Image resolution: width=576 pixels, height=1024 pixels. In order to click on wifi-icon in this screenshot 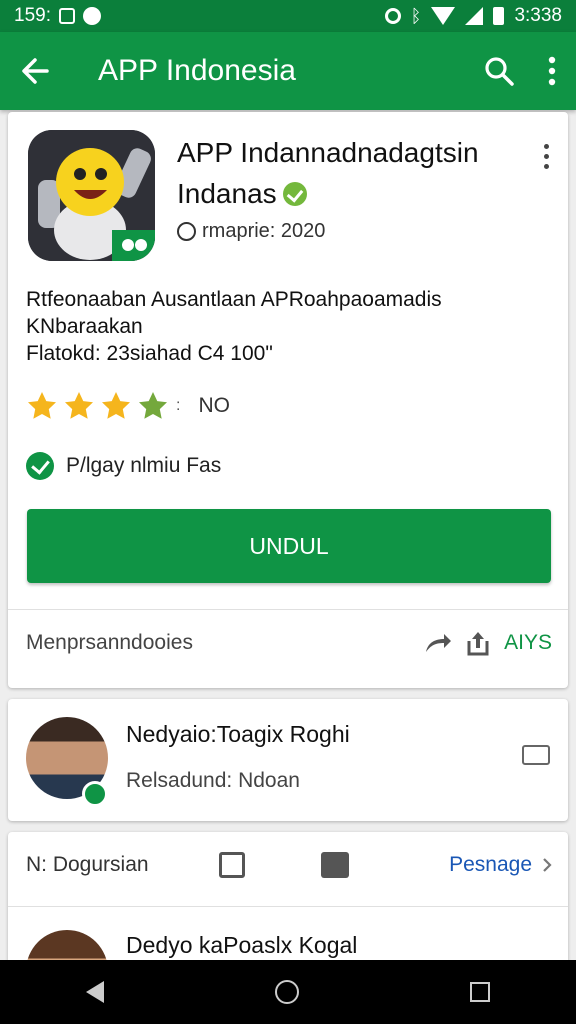, I will do `click(443, 16)`.